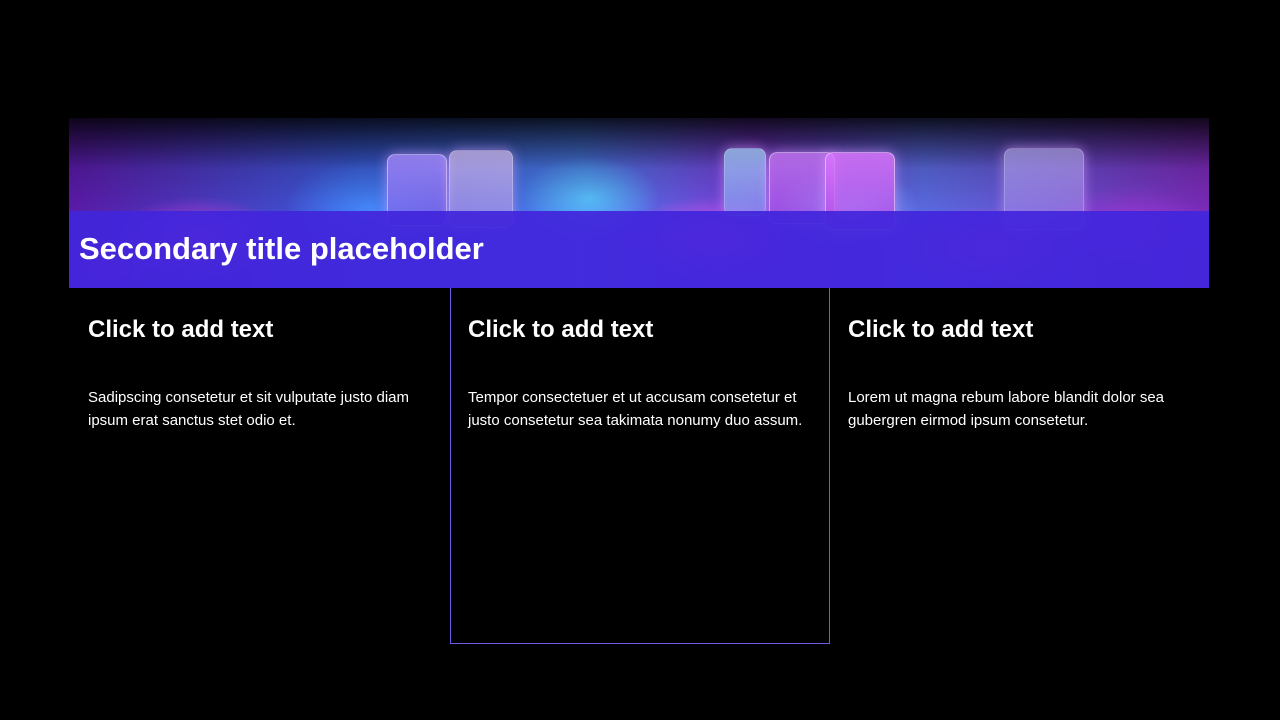 The height and width of the screenshot is (720, 1280). I want to click on title-bar: Secondary title placeholder, so click(639, 249).